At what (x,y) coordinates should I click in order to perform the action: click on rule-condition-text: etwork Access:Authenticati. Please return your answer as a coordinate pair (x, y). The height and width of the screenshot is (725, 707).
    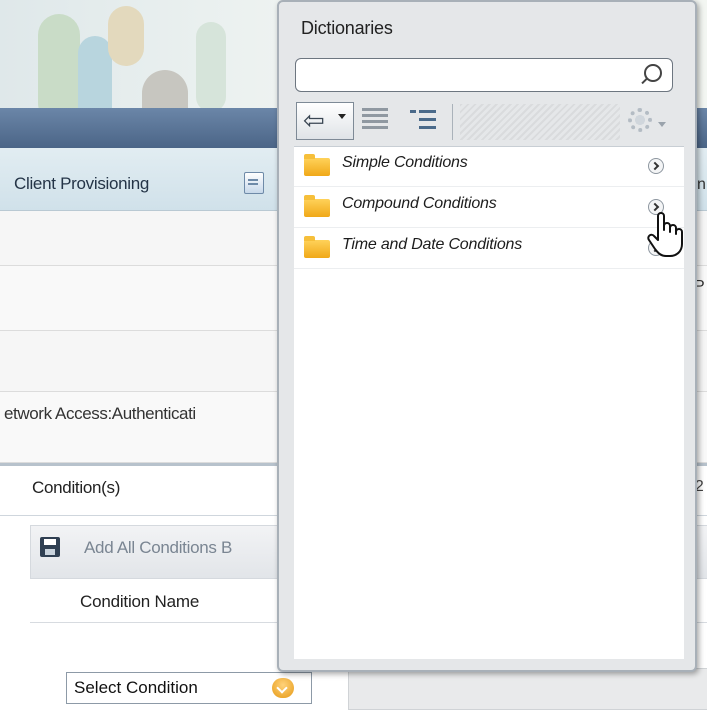
    Looking at the image, I should click on (100, 413).